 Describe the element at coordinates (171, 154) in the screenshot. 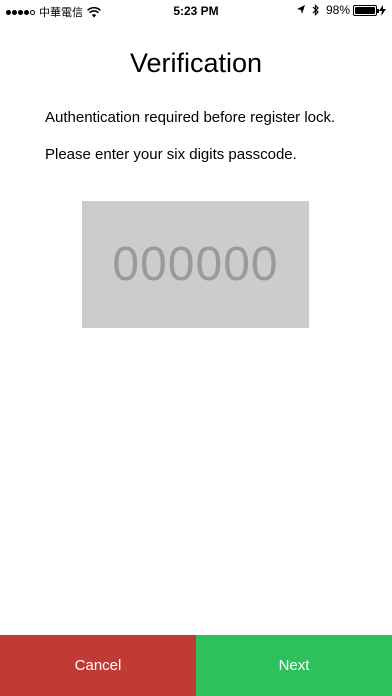

I see `enter-passcode-message: Please enter your six digits passcode.` at that location.